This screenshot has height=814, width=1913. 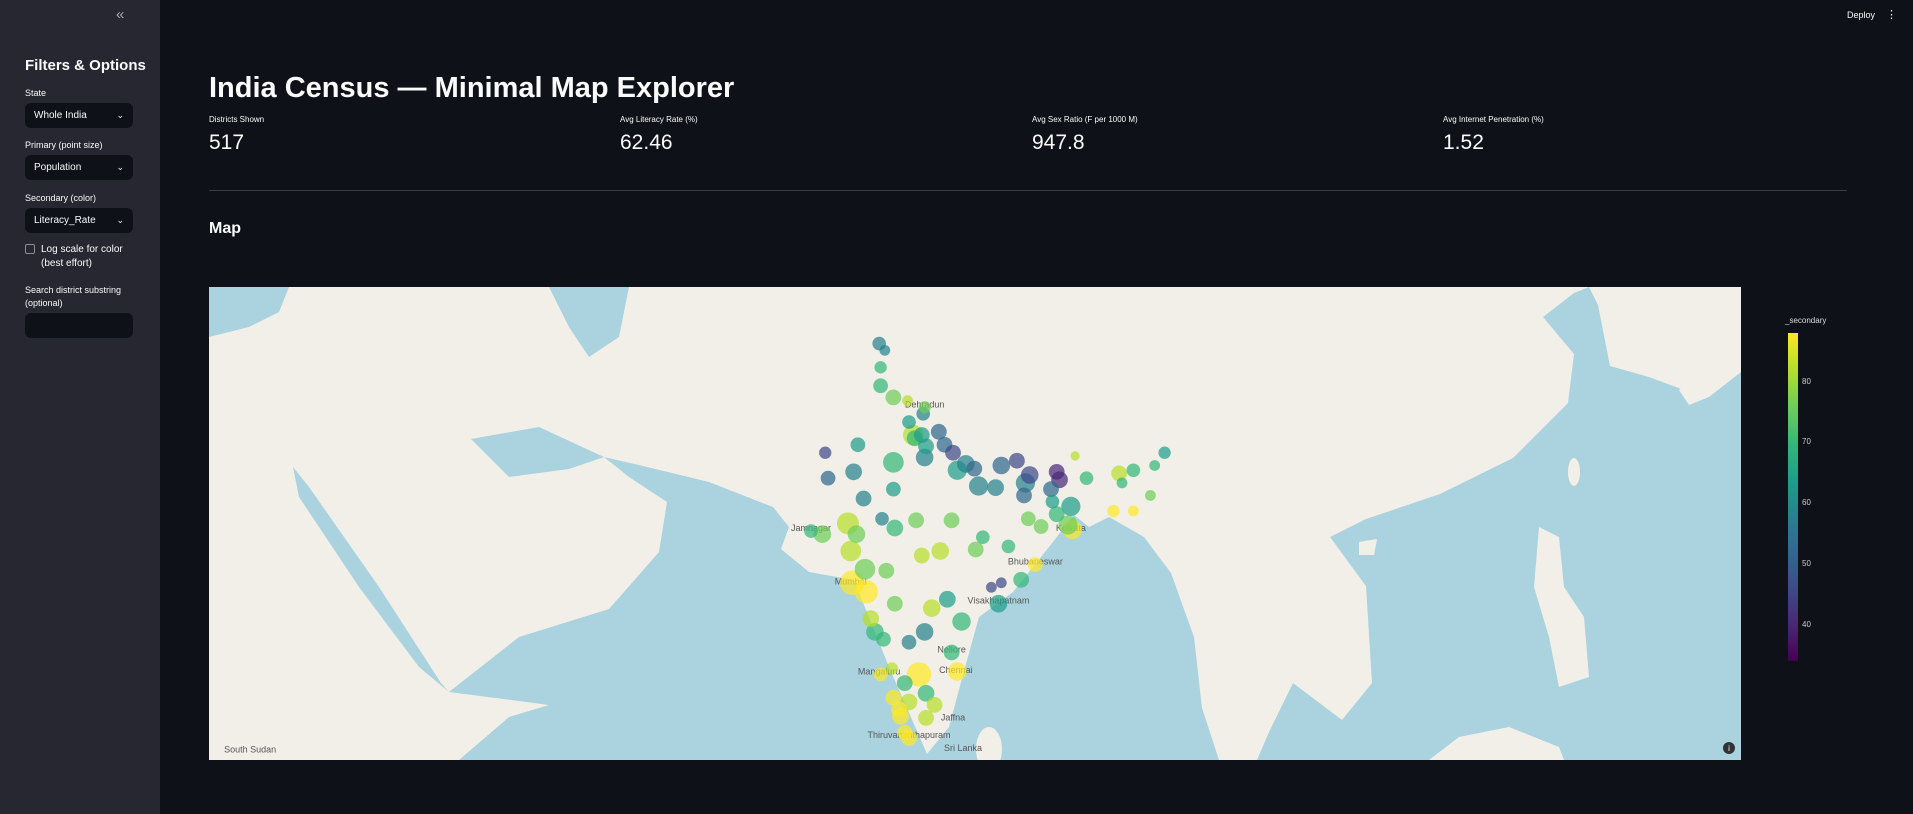 I want to click on divider, so click(x=1028, y=190).